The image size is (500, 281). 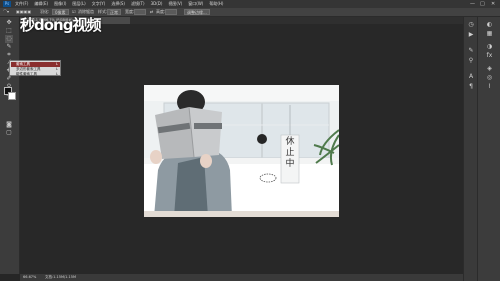 I want to click on close-button: ✕, so click(x=493, y=4).